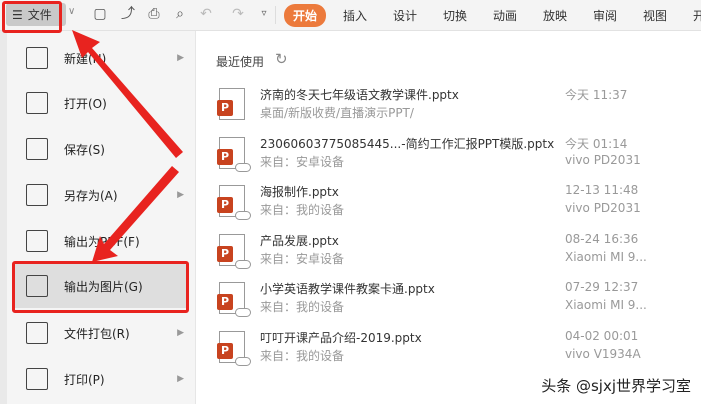 This screenshot has height=404, width=701. What do you see at coordinates (405, 15) in the screenshot?
I see `tab-design: 设计` at bounding box center [405, 15].